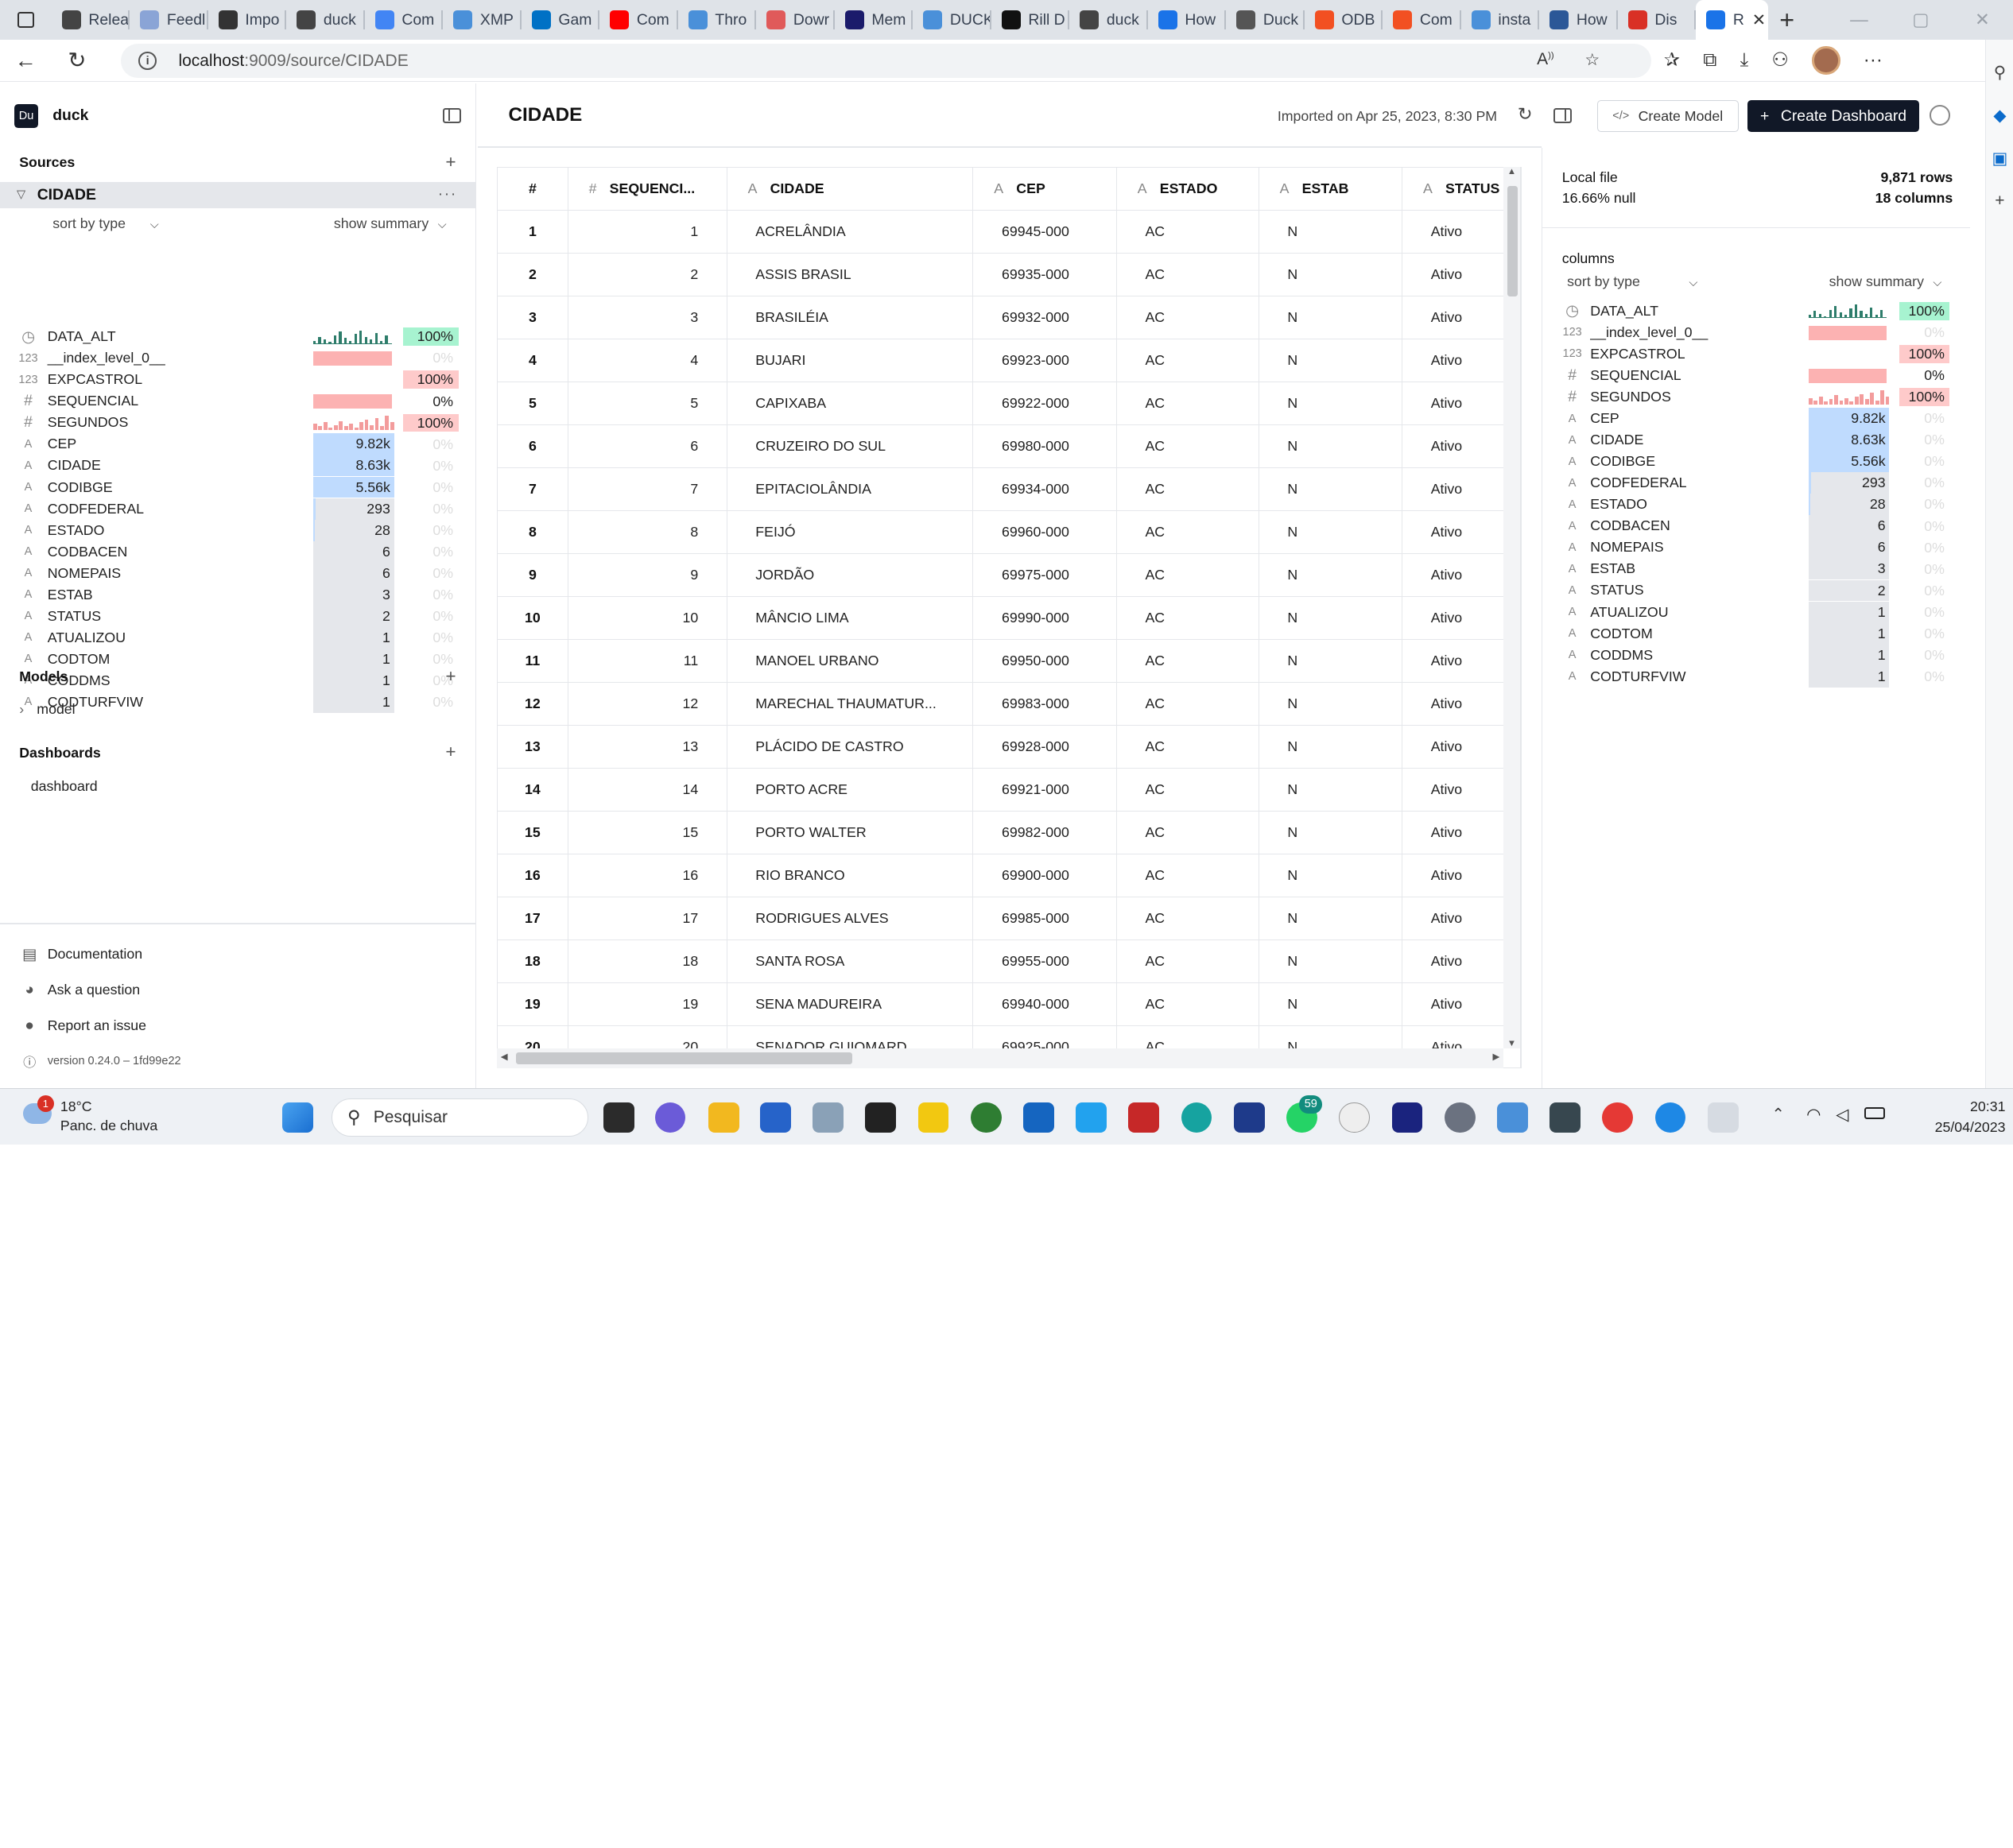  I want to click on terminal-icon, so click(881, 1117).